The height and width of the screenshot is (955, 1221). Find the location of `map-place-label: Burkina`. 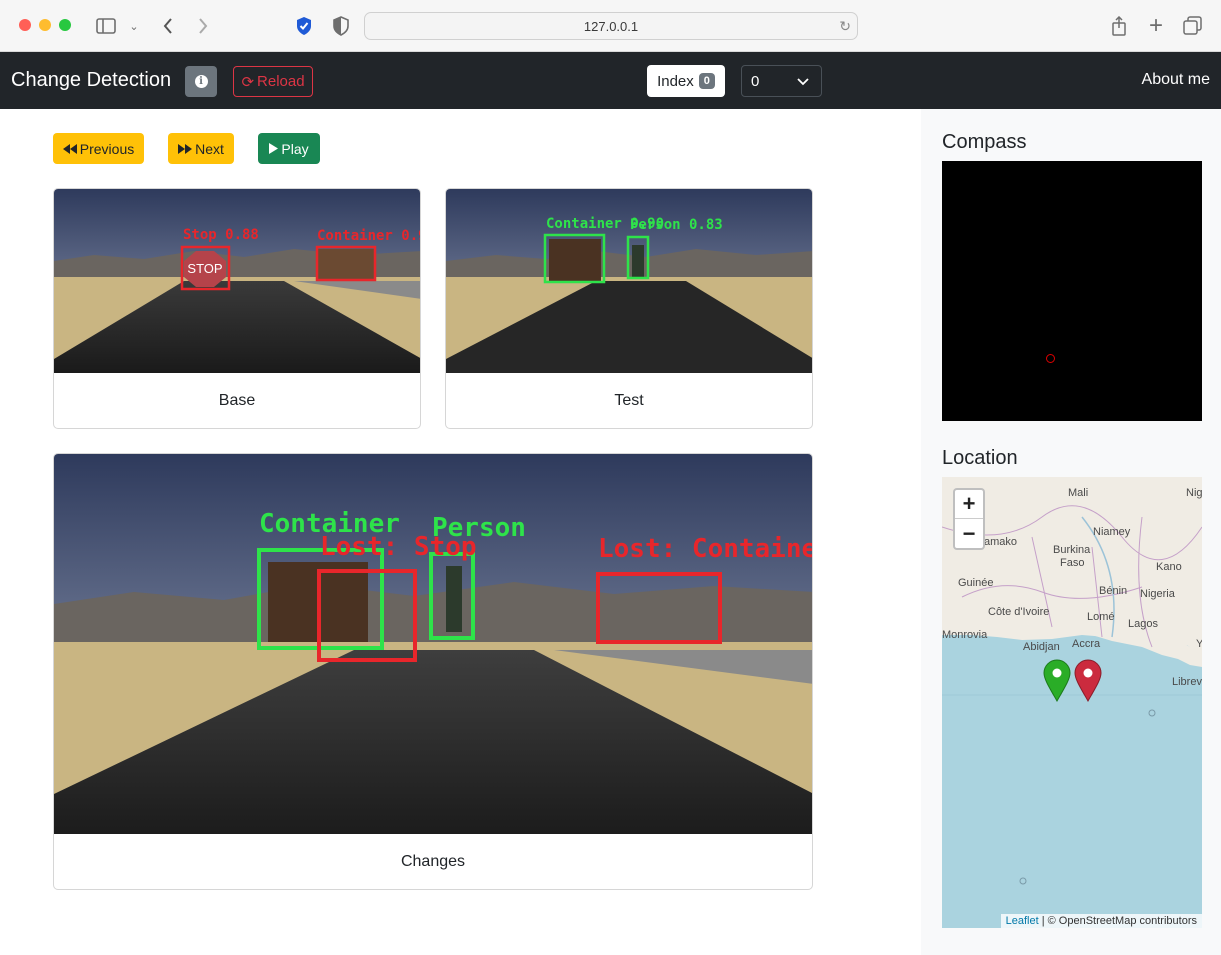

map-place-label: Burkina is located at coordinates (1072, 550).